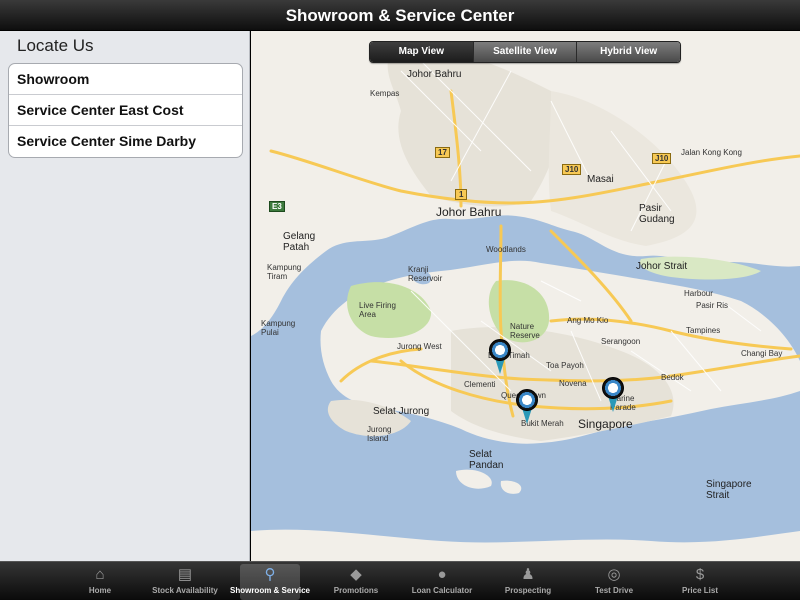  I want to click on tab-stock-availability: ▤ Stock Availability, so click(185, 582).